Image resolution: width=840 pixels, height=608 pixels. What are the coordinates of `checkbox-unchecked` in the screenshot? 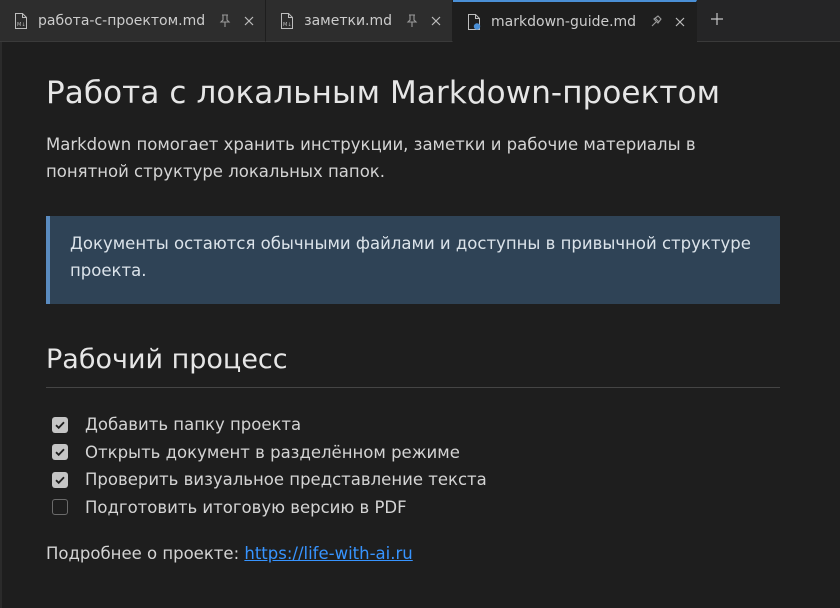 It's located at (60, 507).